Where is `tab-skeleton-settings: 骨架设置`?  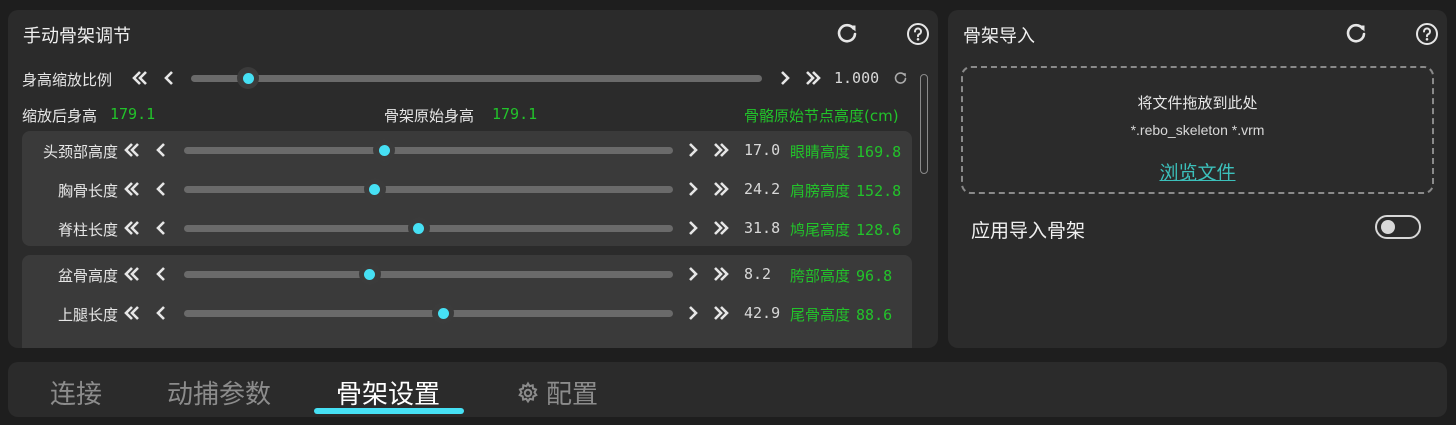 tab-skeleton-settings: 骨架设置 is located at coordinates (388, 392).